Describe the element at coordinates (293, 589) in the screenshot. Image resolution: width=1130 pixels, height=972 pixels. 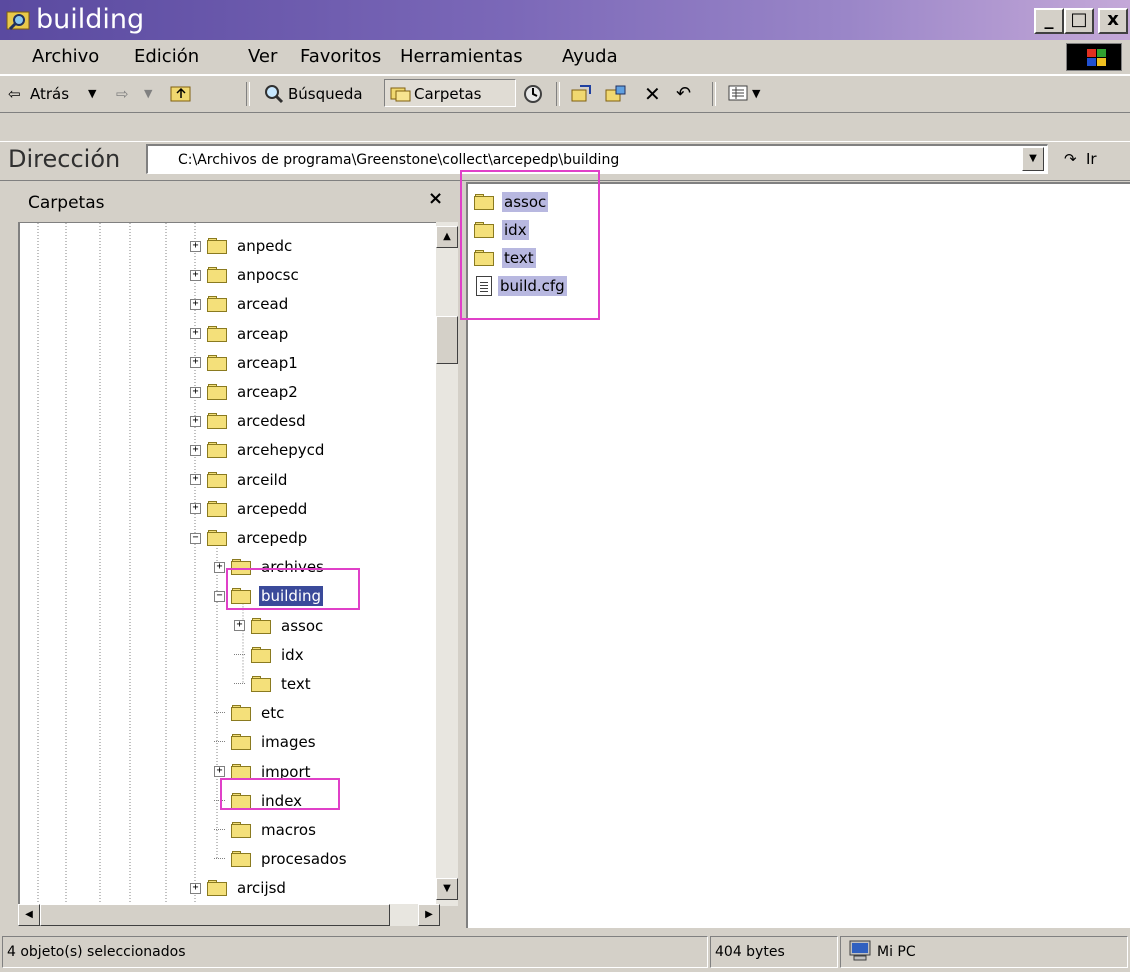
I see `highlight-box` at that location.